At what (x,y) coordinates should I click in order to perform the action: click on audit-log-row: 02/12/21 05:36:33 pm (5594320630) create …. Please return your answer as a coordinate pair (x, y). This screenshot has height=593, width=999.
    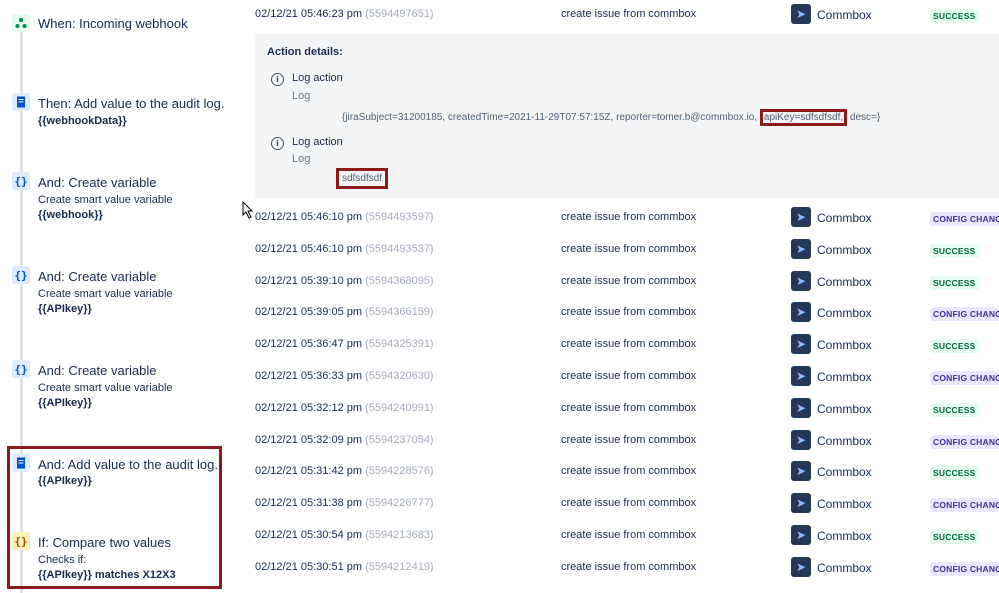
    Looking at the image, I should click on (619, 377).